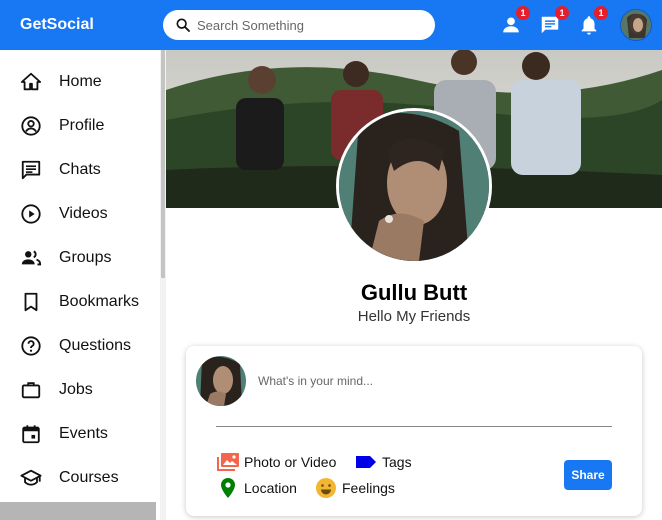 This screenshot has height=520, width=662. I want to click on sidebar-item-videos: Videos, so click(80, 214).